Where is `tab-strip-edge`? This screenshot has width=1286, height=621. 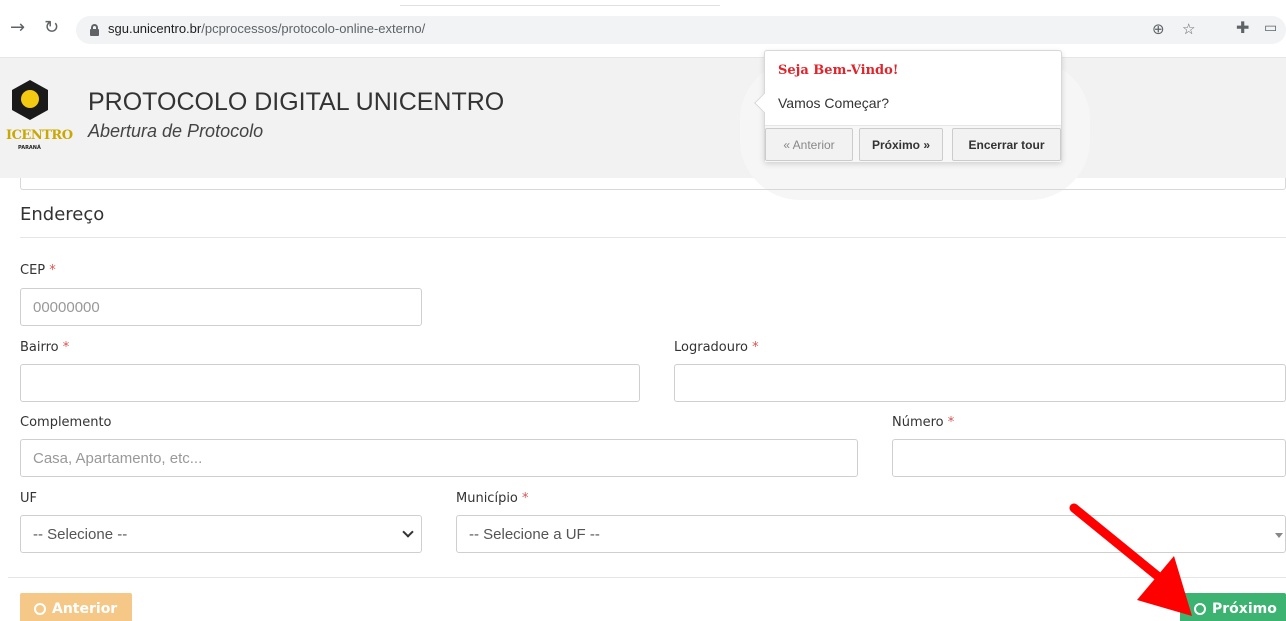 tab-strip-edge is located at coordinates (560, 3).